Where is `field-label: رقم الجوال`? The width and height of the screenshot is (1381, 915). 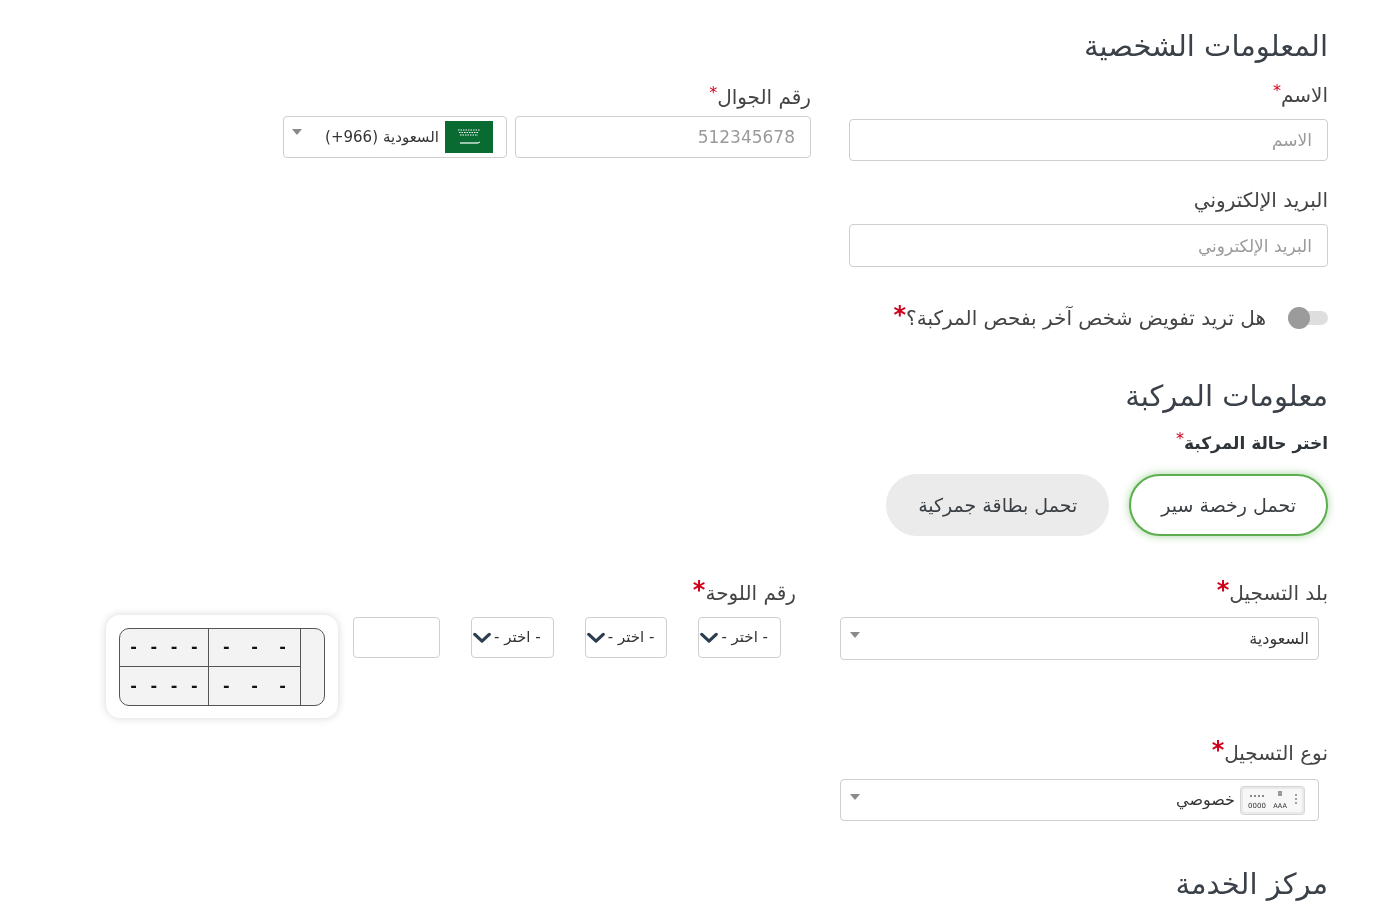
field-label: رقم الجوال is located at coordinates (764, 97).